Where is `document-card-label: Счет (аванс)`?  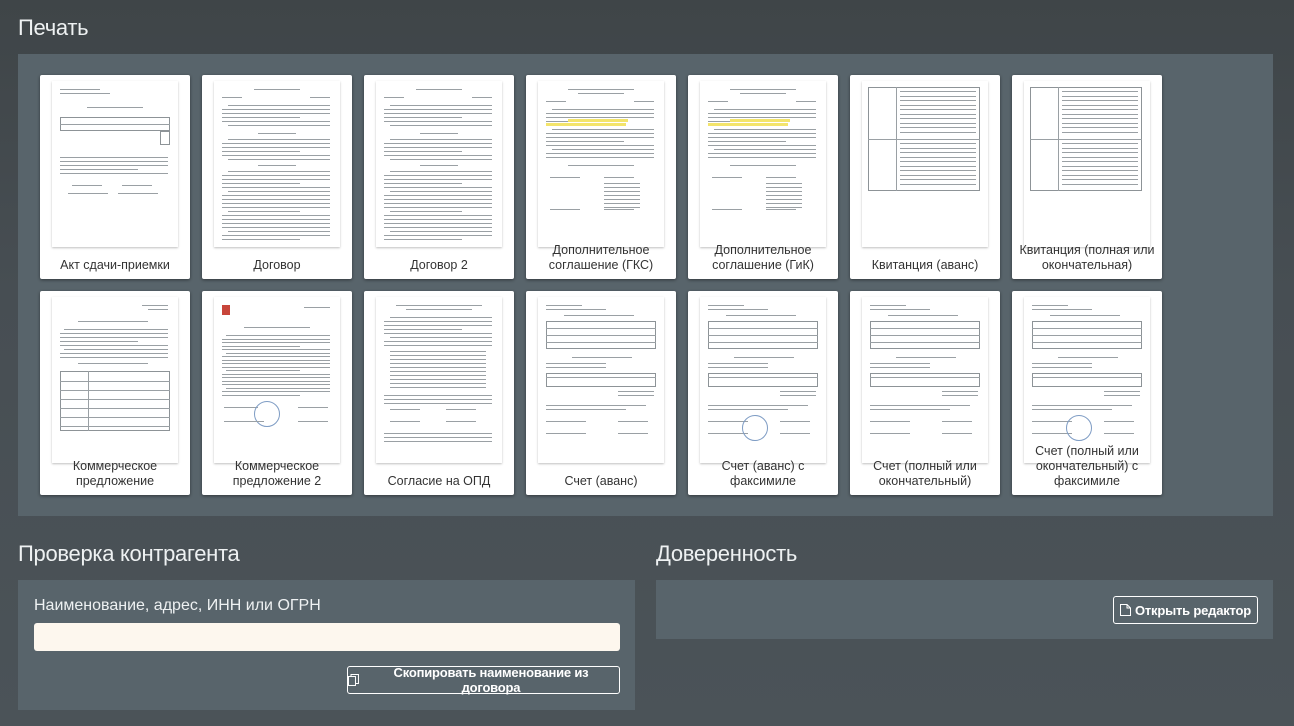 document-card-label: Счет (аванс) is located at coordinates (601, 481).